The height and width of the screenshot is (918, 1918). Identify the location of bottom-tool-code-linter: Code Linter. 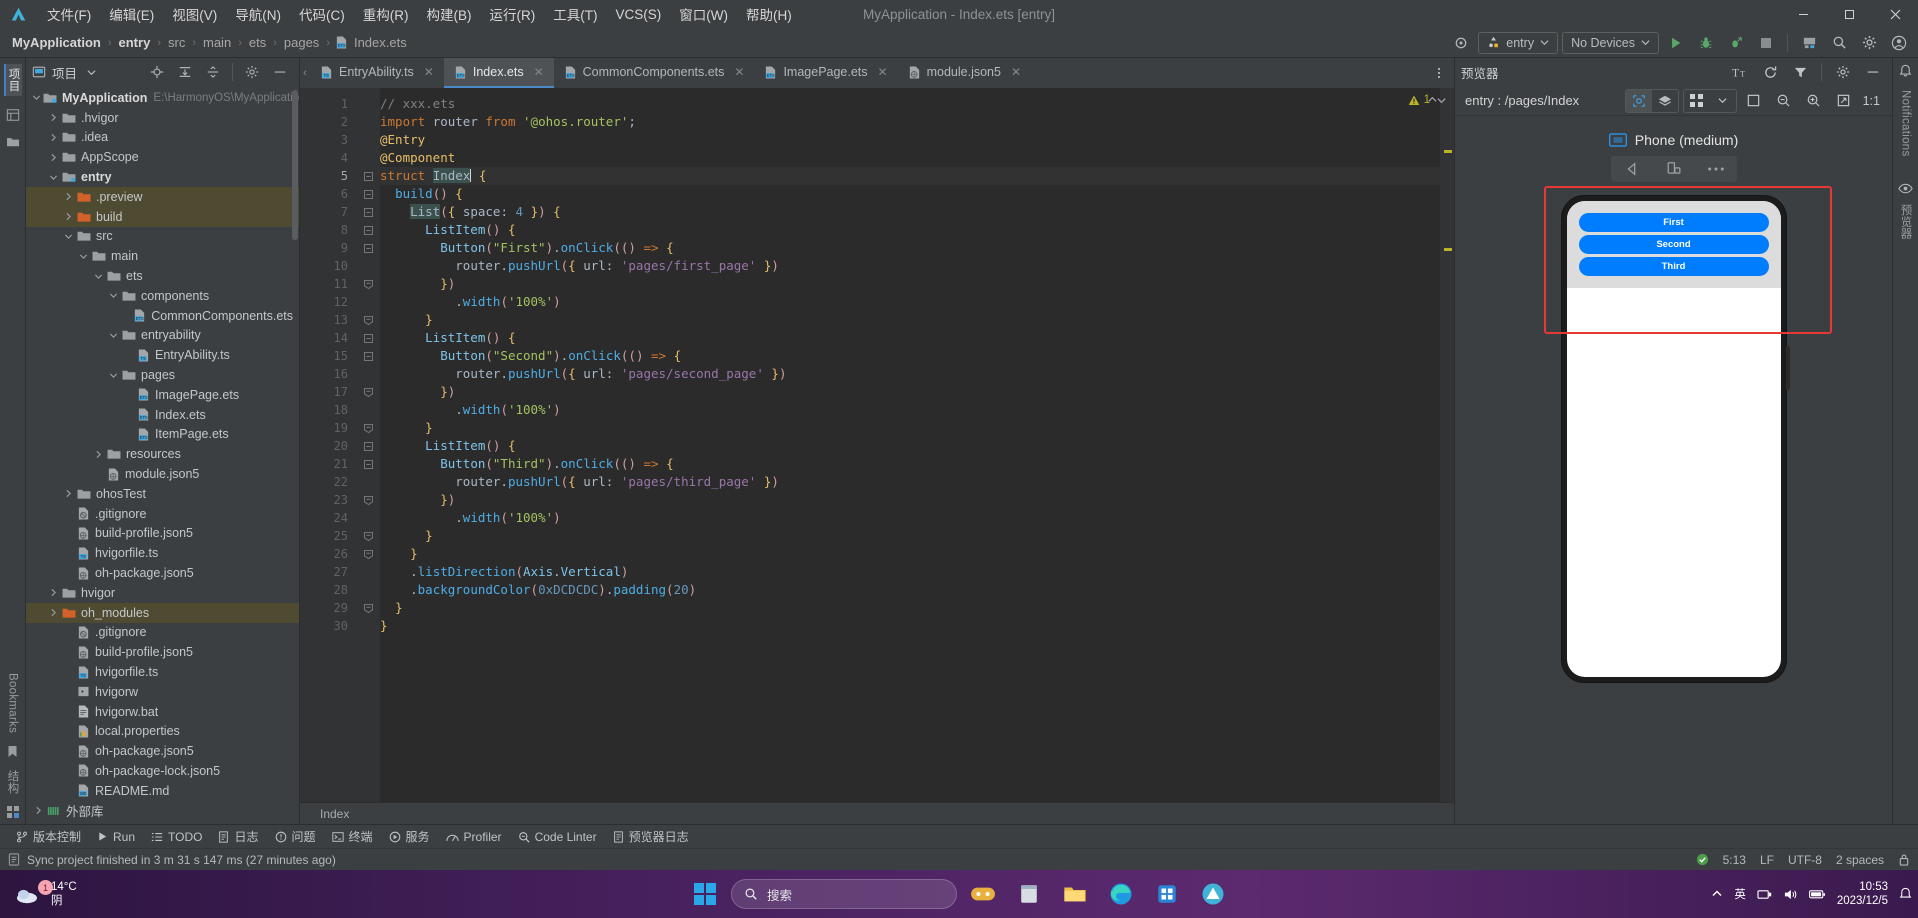
(557, 837).